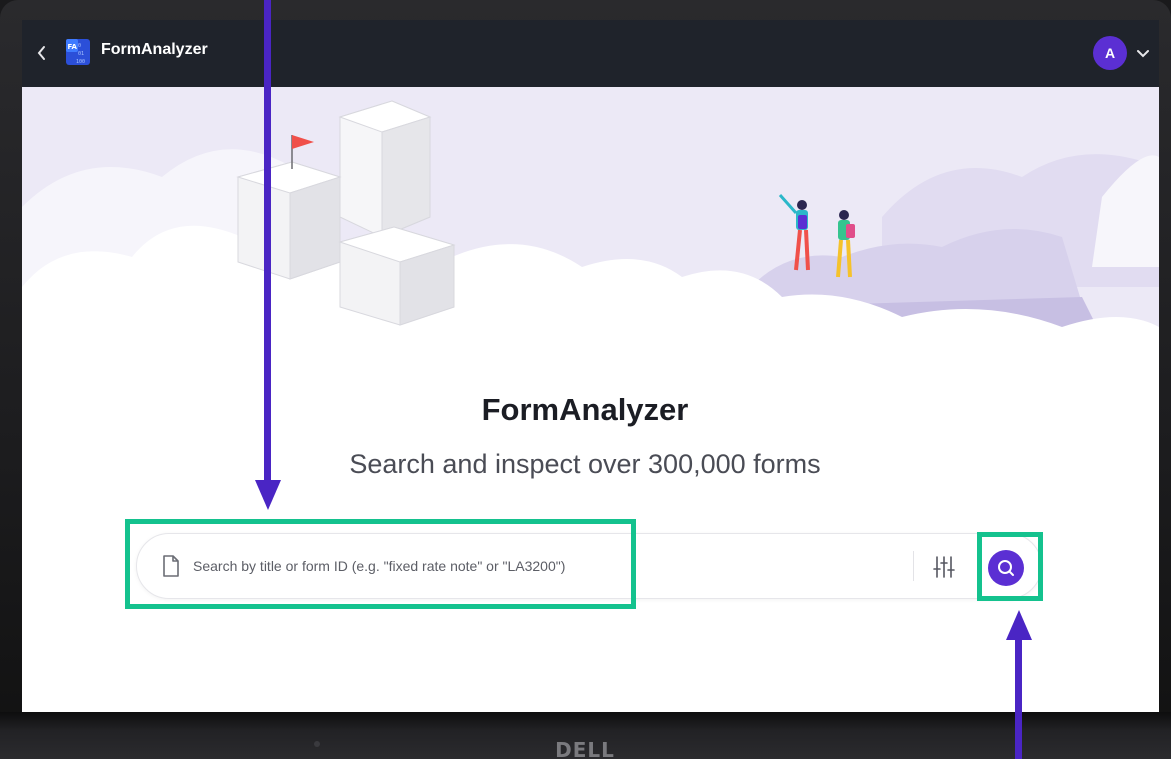  What do you see at coordinates (81, 54) in the screenshot?
I see `svg-text: 01` at bounding box center [81, 54].